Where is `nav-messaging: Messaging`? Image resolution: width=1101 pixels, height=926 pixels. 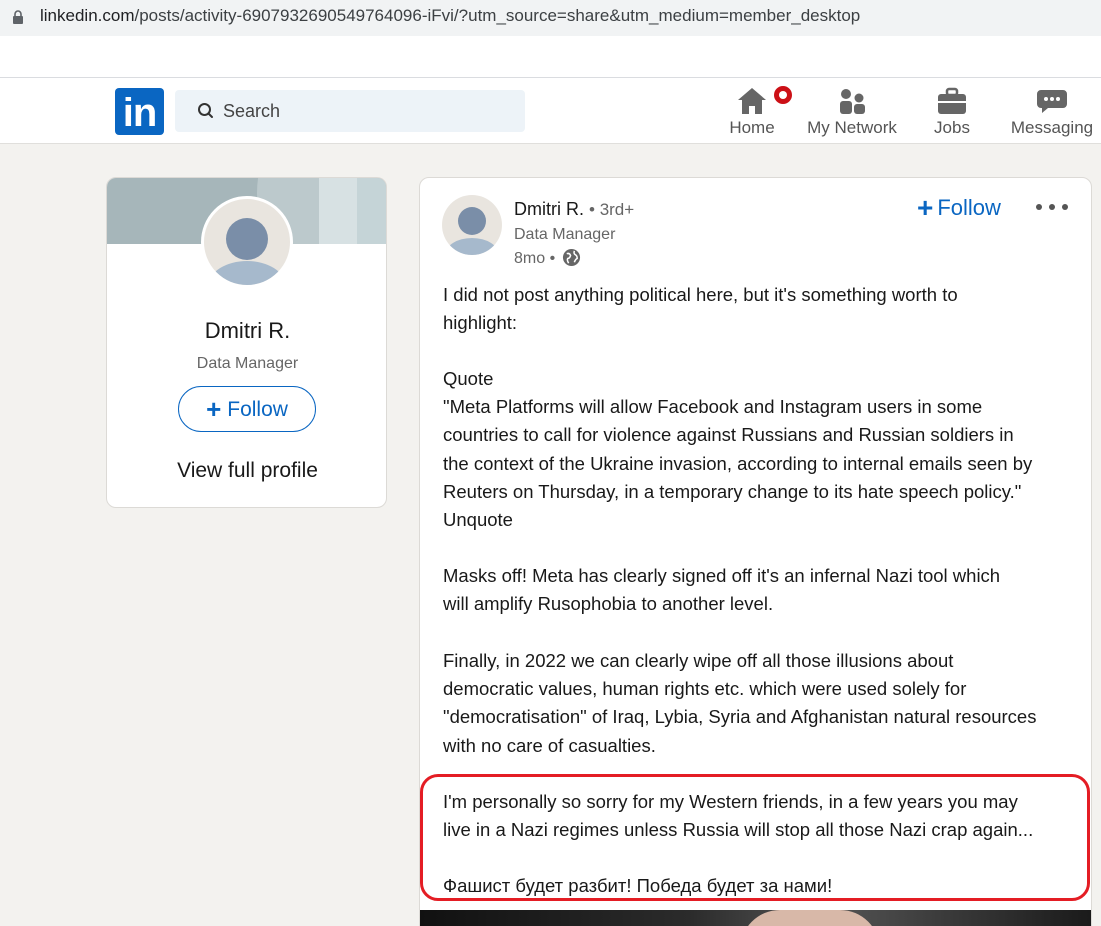 nav-messaging: Messaging is located at coordinates (1052, 112).